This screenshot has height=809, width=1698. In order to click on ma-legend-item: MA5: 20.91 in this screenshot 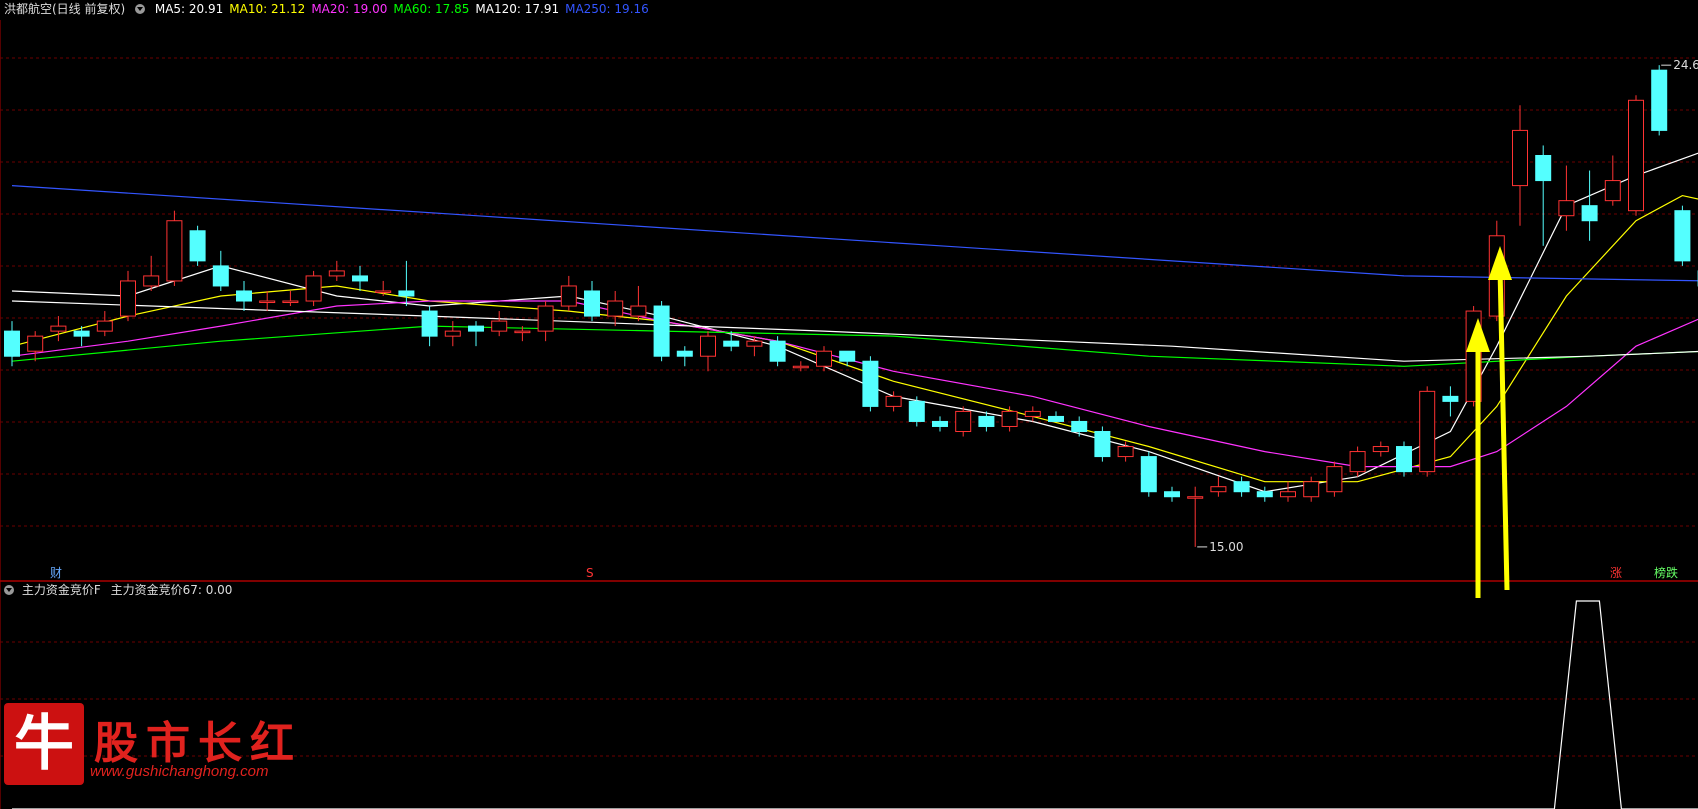, I will do `click(189, 9)`.